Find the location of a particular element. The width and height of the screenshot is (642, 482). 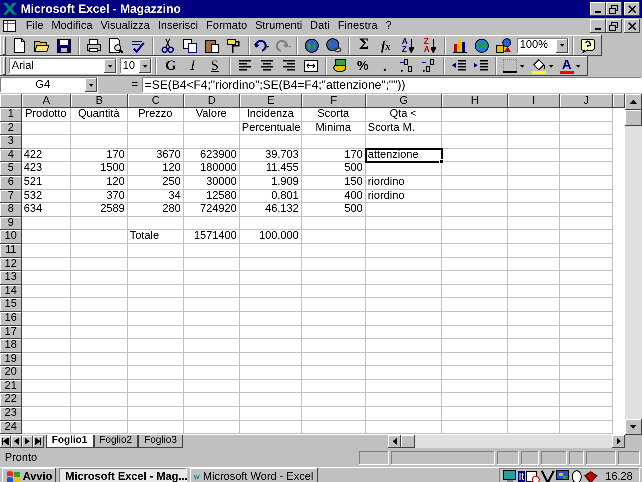

column-header: H is located at coordinates (475, 101).